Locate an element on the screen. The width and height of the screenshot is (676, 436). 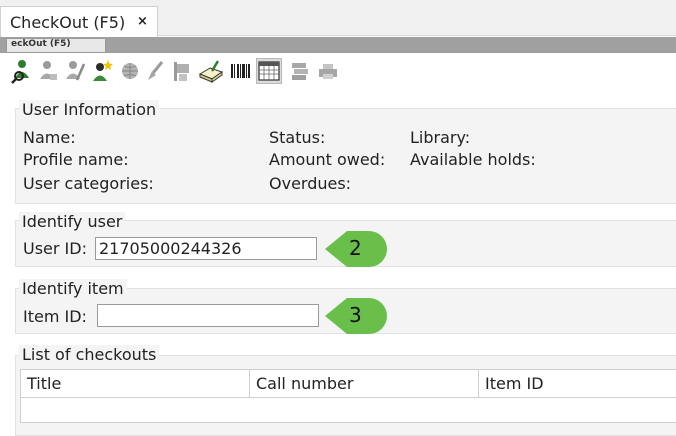
printer-icon is located at coordinates (328, 71).